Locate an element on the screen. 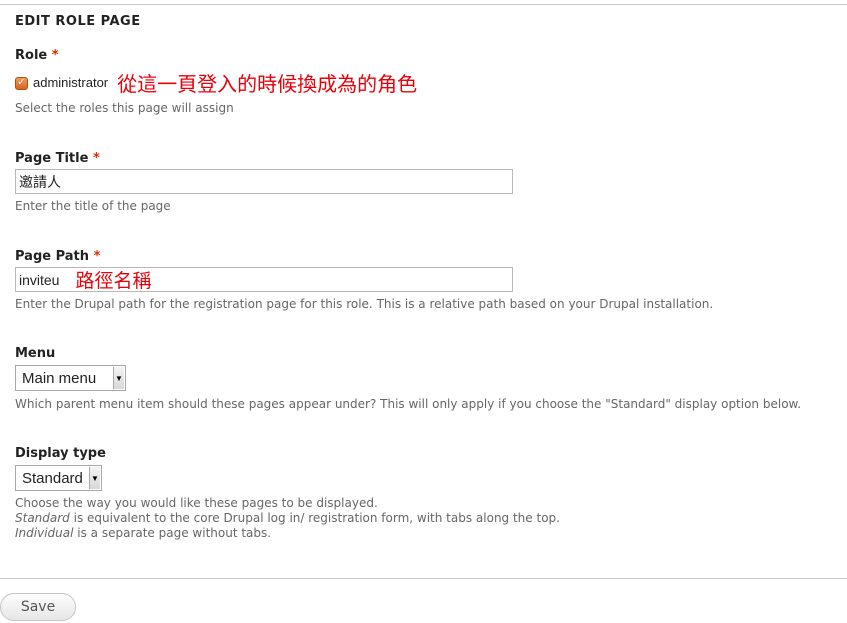 This screenshot has width=847, height=623. individual-text: is a separate page without tabs. is located at coordinates (172, 533).